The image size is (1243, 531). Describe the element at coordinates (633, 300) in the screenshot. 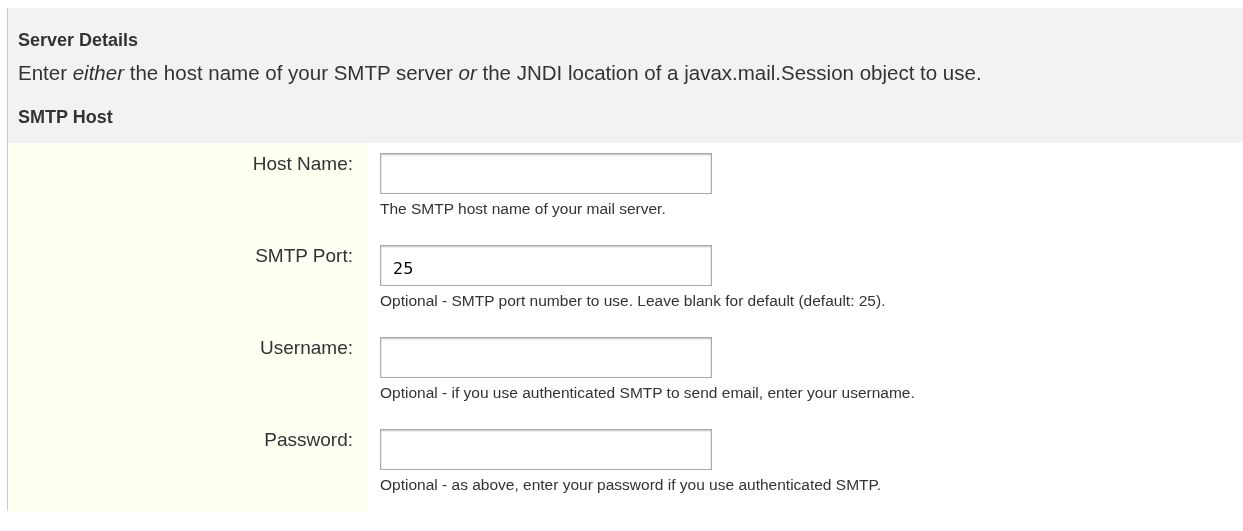

I see `help-text: Optional - SMTP port number to use. Leave blank for default (default: 25).` at that location.